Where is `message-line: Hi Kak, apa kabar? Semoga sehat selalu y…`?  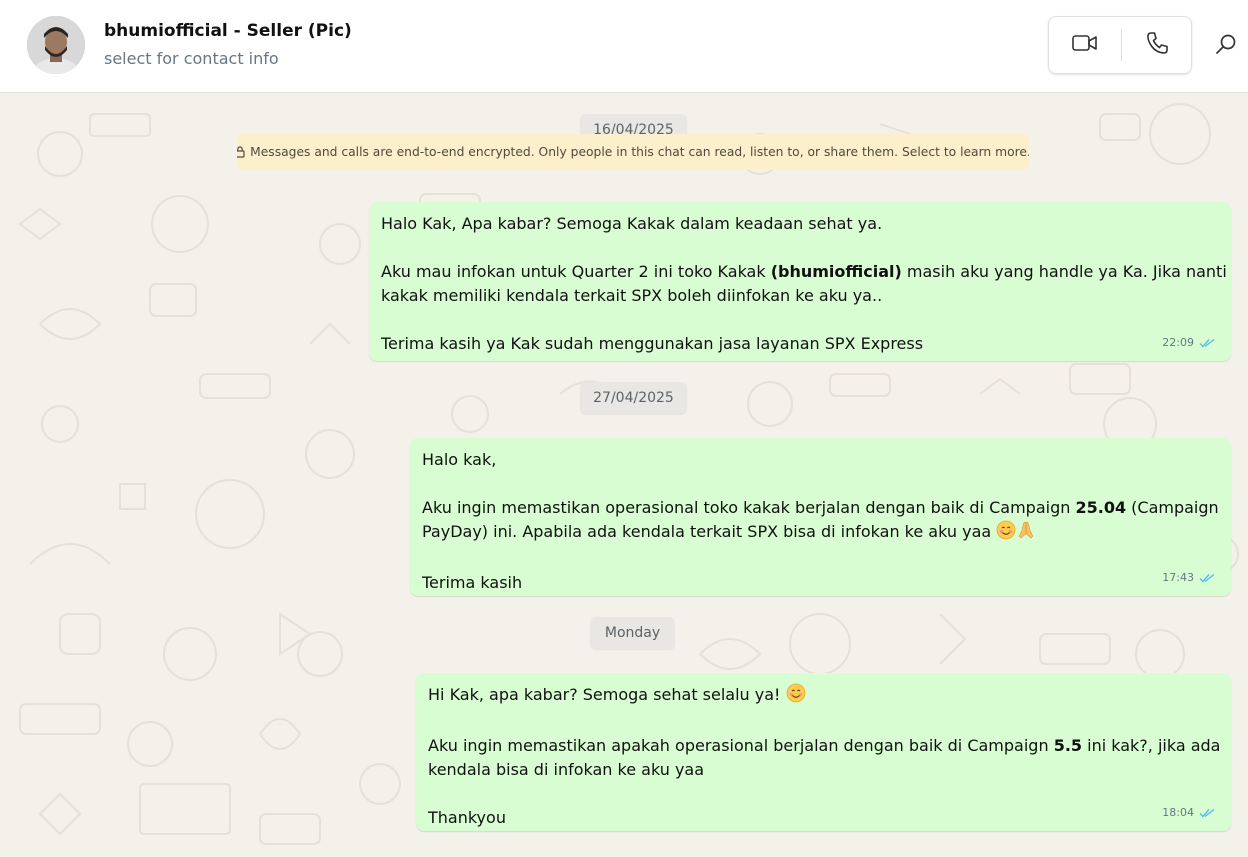 message-line: Hi Kak, apa kabar? Semoga sehat selalu y… is located at coordinates (822, 696).